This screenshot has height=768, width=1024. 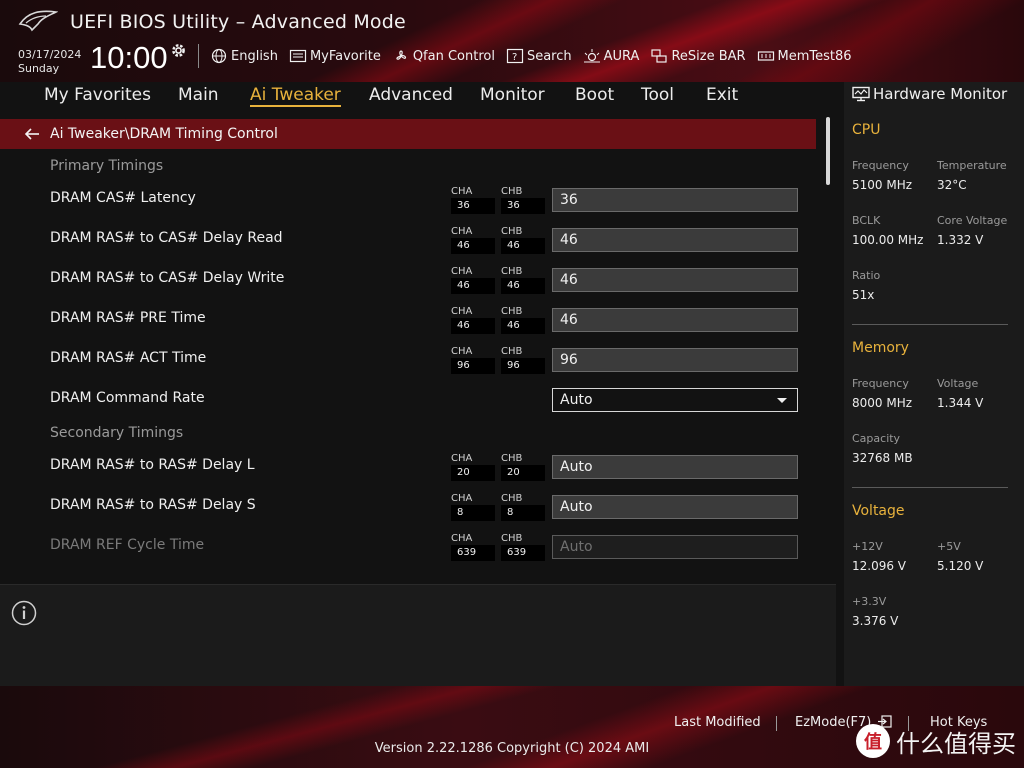 I want to click on chb-indicator: CHB 36, so click(x=523, y=199).